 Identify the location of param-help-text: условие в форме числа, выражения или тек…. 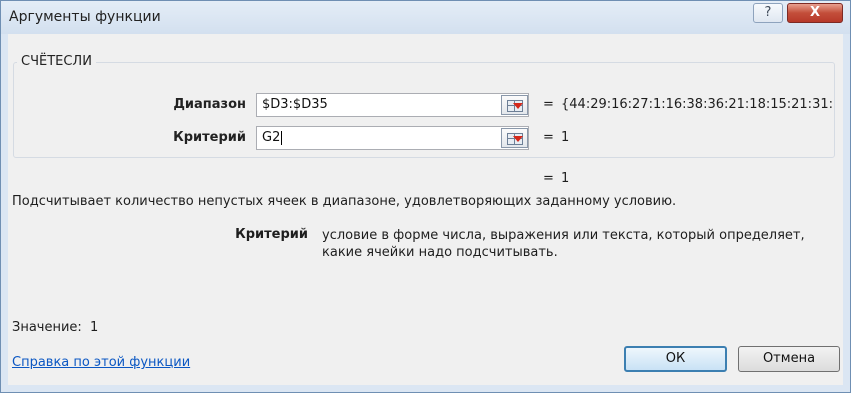
(563, 244).